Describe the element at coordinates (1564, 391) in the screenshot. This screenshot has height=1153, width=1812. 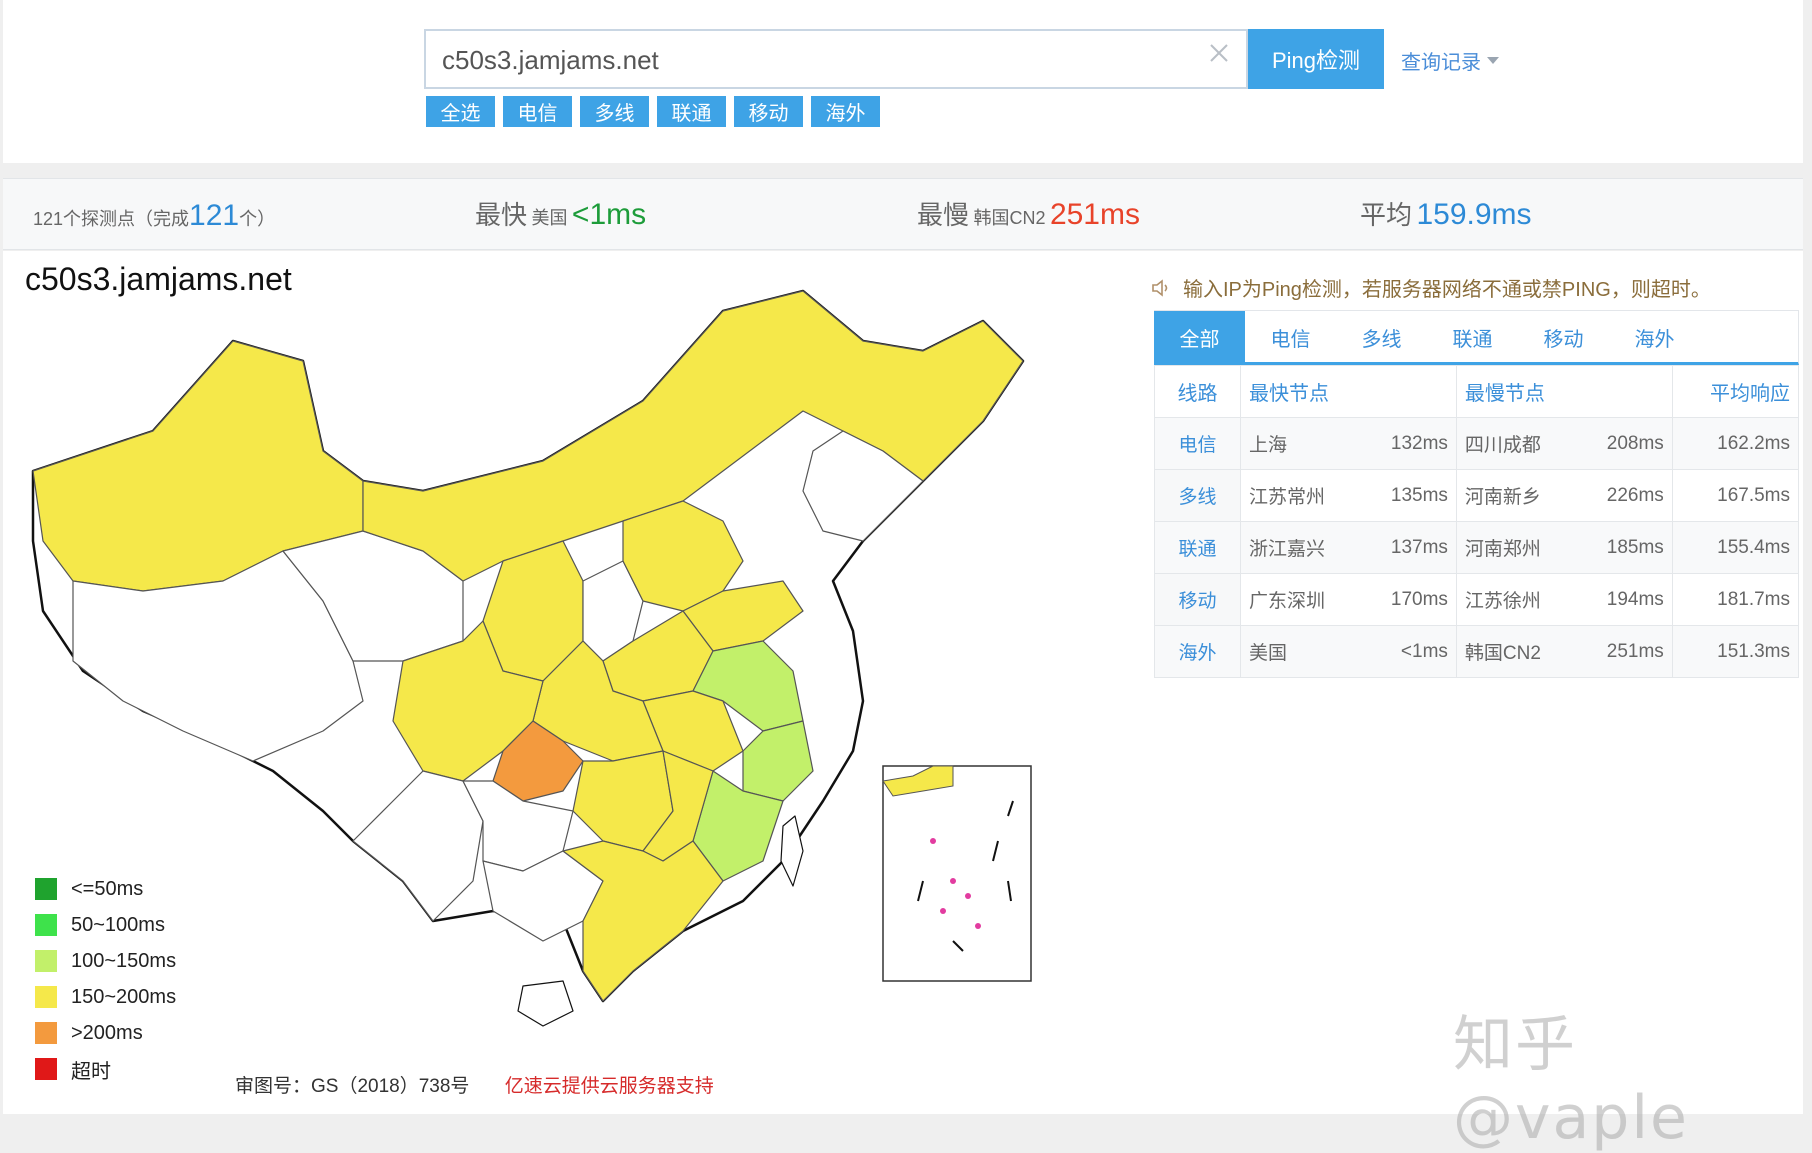
I see `col-slowest: 最慢节点` at that location.